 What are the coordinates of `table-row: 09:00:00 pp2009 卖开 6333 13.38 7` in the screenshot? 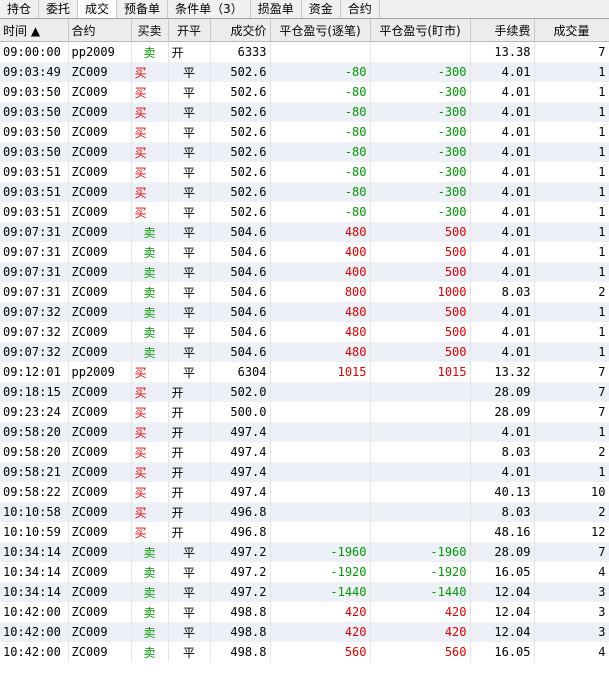 It's located at (304, 51).